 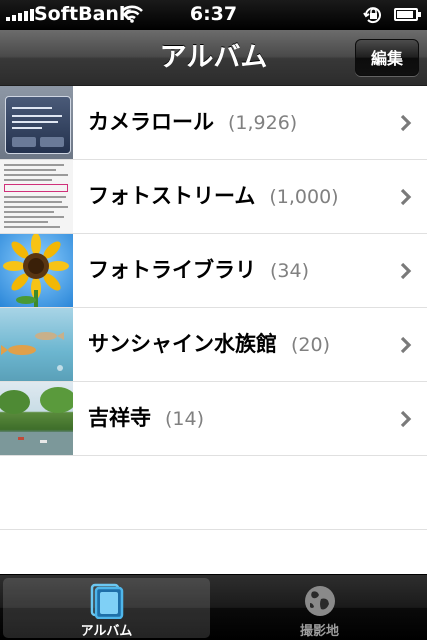 What do you see at coordinates (263, 123) in the screenshot?
I see `album-count: (1,926)` at bounding box center [263, 123].